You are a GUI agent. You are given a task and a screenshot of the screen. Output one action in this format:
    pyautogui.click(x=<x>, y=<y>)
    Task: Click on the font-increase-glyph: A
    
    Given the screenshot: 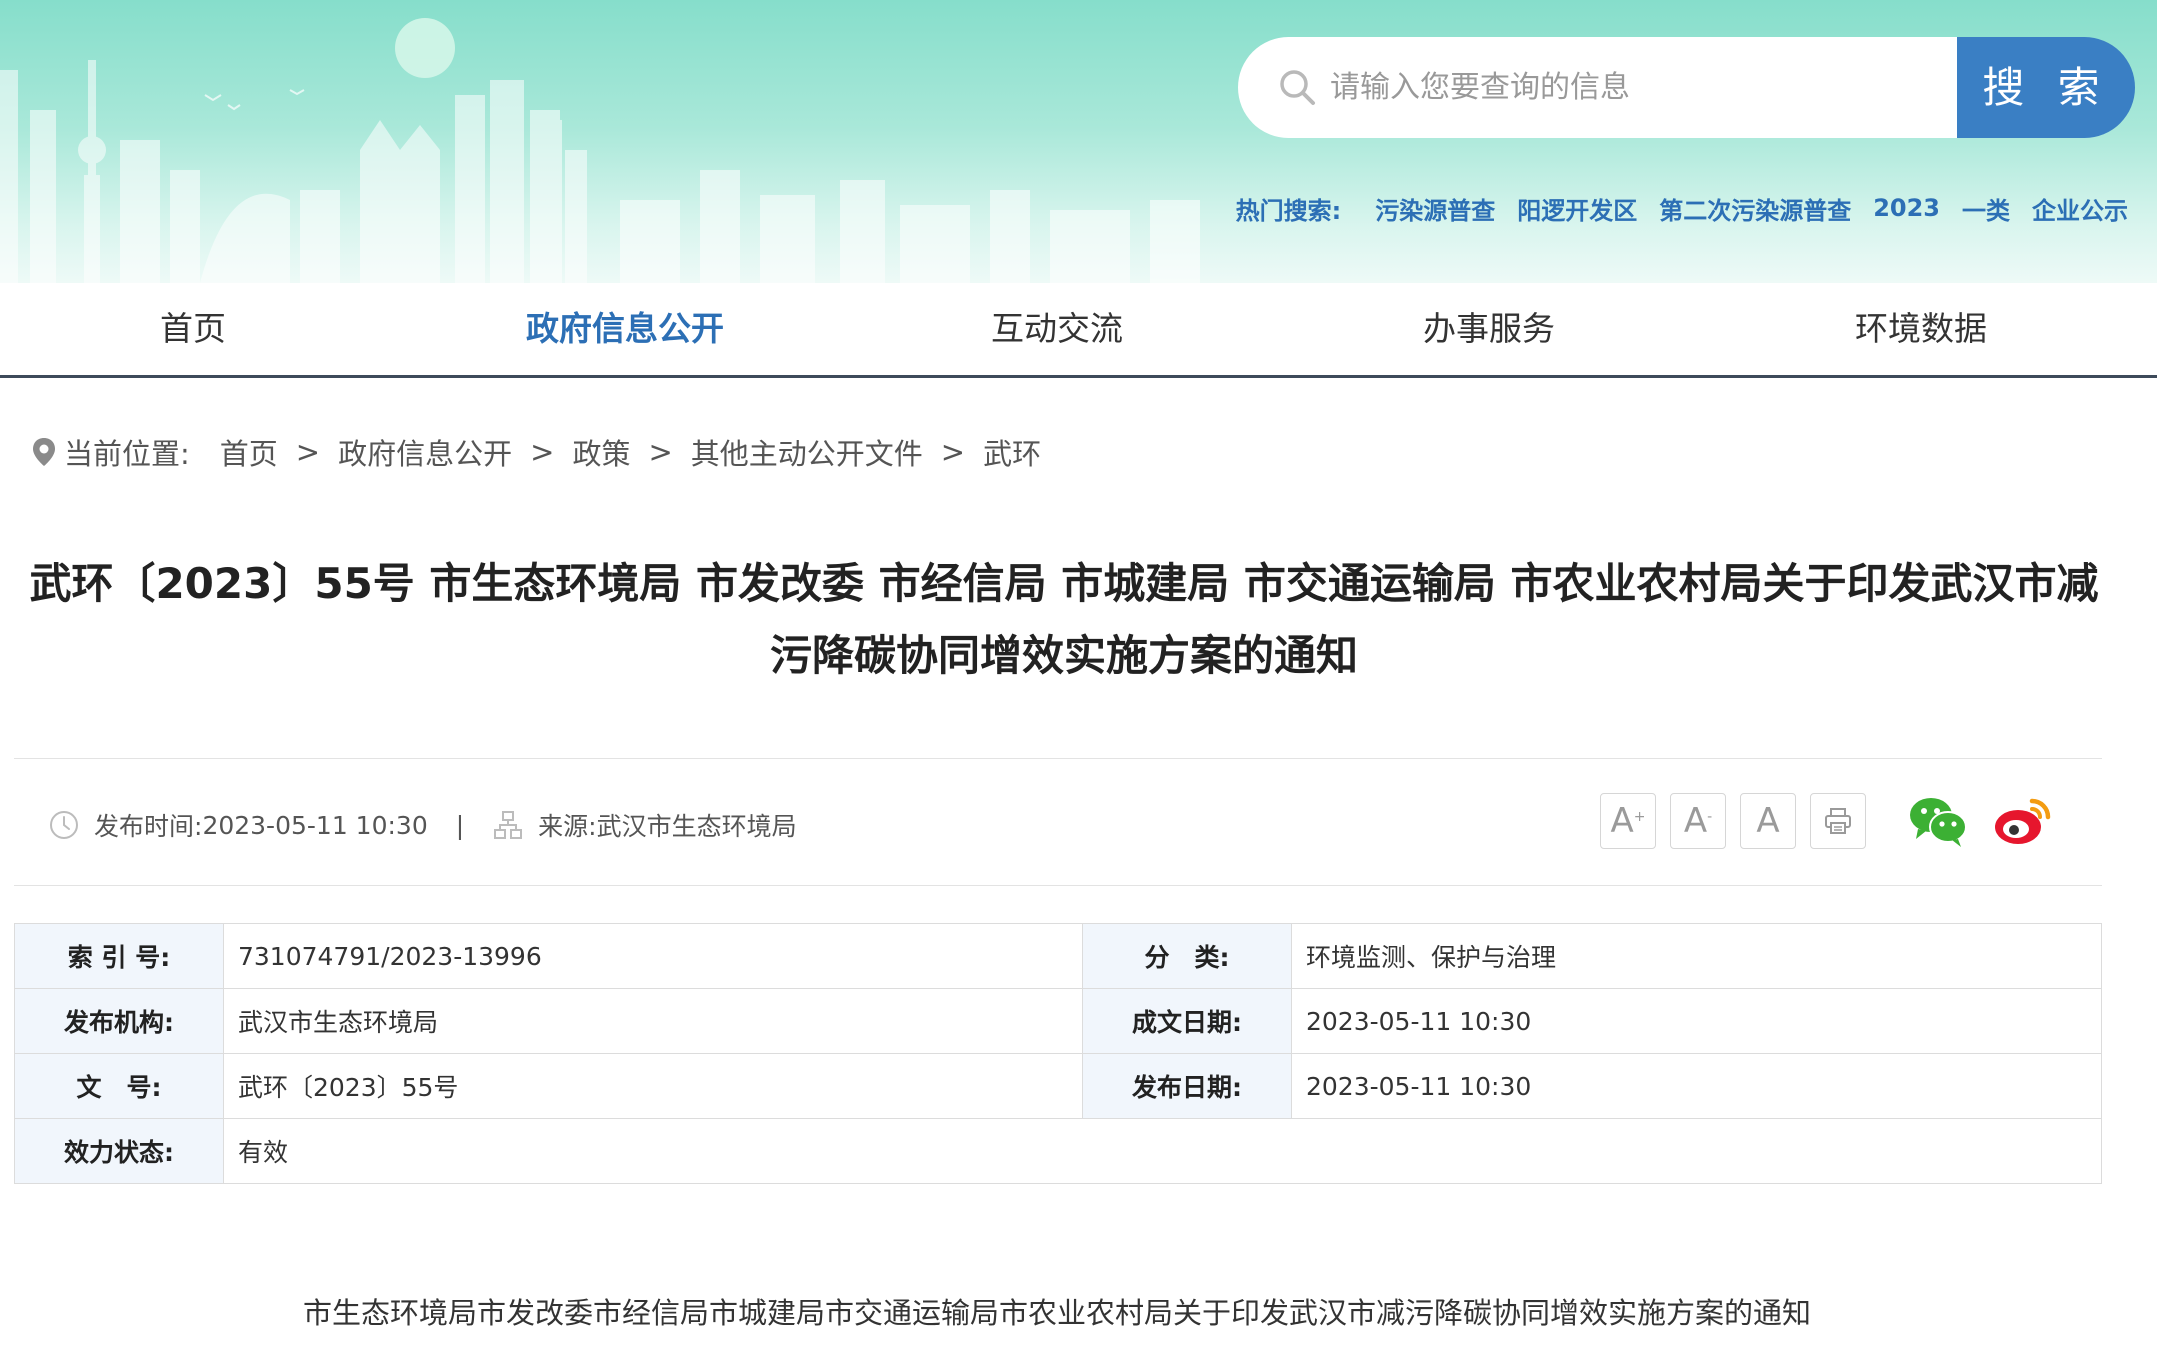 What is the action you would take?
    pyautogui.click(x=1622, y=821)
    